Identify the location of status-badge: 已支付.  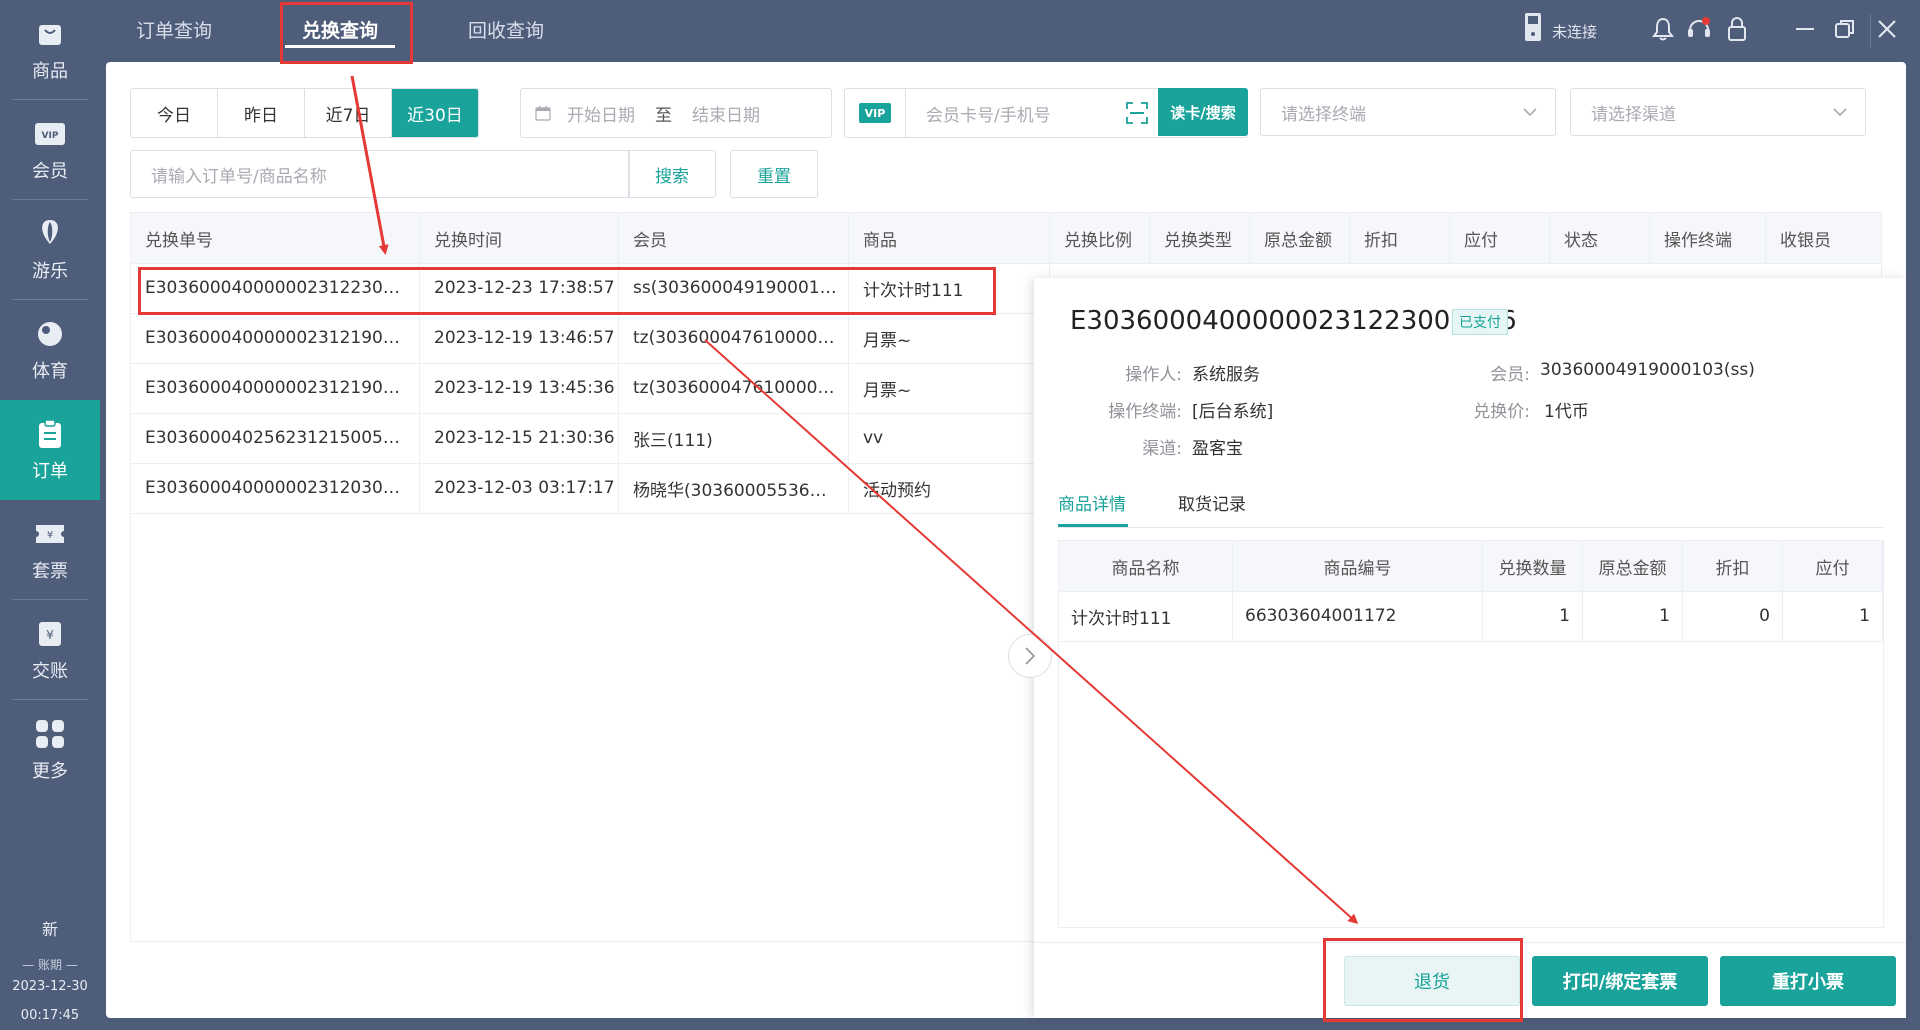
(1480, 322).